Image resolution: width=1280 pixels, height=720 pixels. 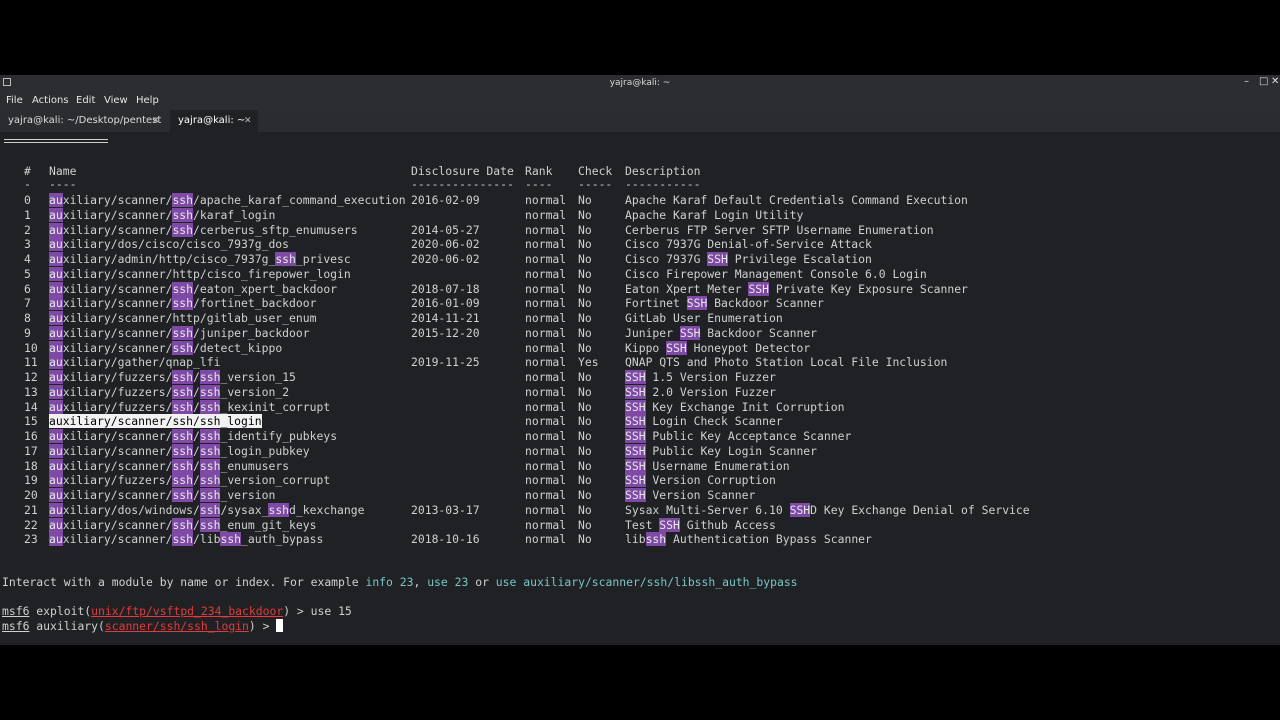 I want to click on tab-label: yajra@kali: ~, so click(x=212, y=120).